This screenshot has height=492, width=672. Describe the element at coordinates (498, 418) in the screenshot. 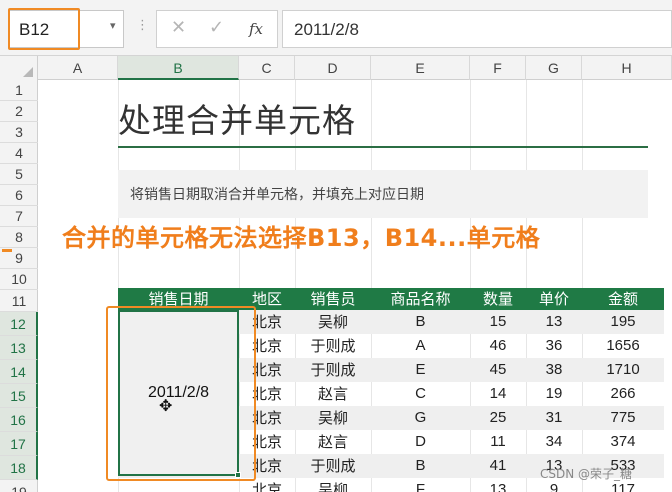

I see `qty-cell: 25` at that location.